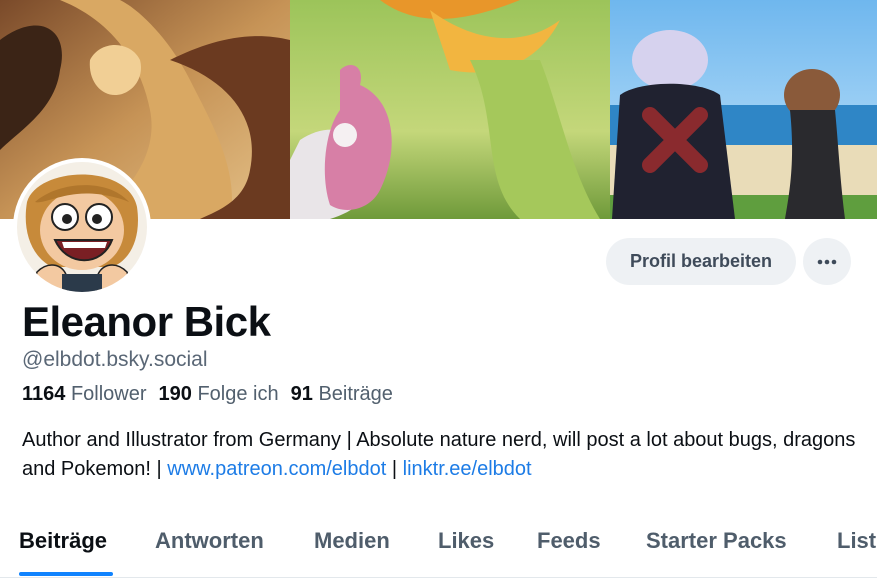 The image size is (877, 578). I want to click on profile-handle: @elbdot.bsky.social, so click(115, 359).